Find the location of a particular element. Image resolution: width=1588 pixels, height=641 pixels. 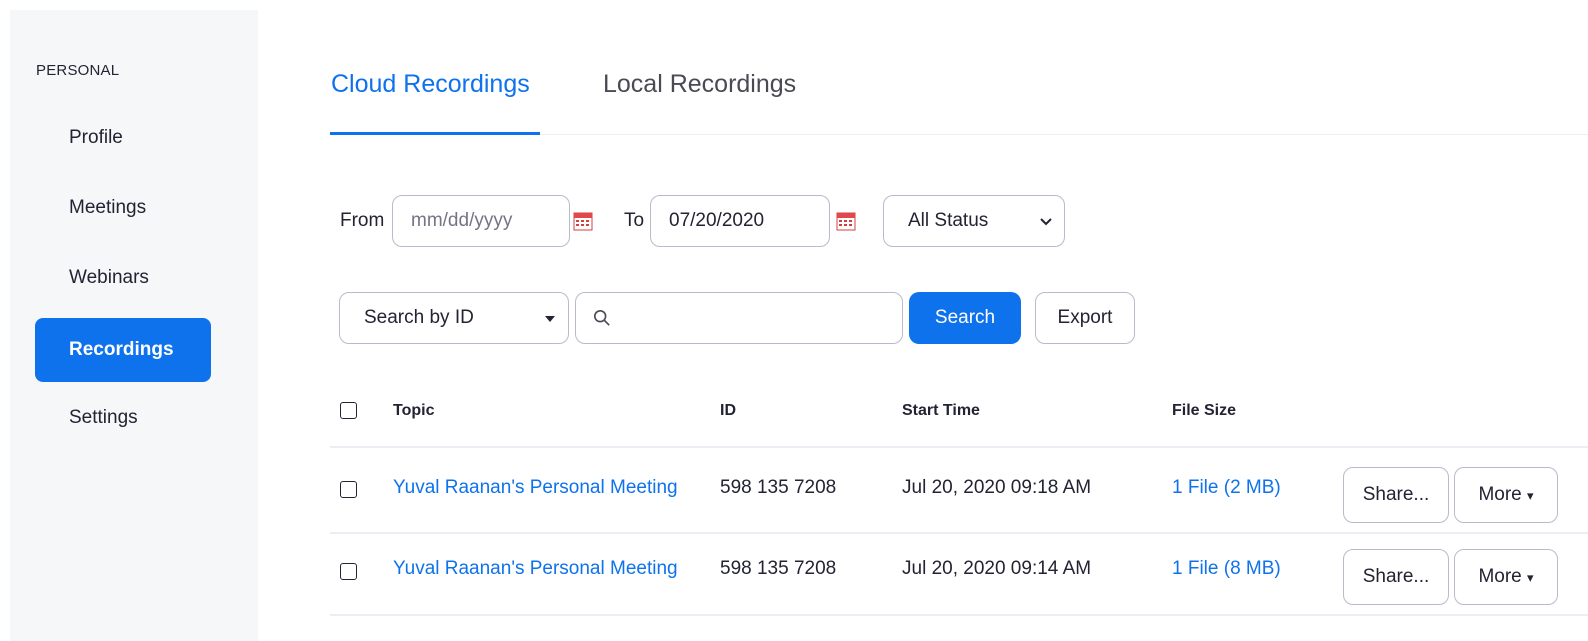

search-icon is located at coordinates (601, 317).